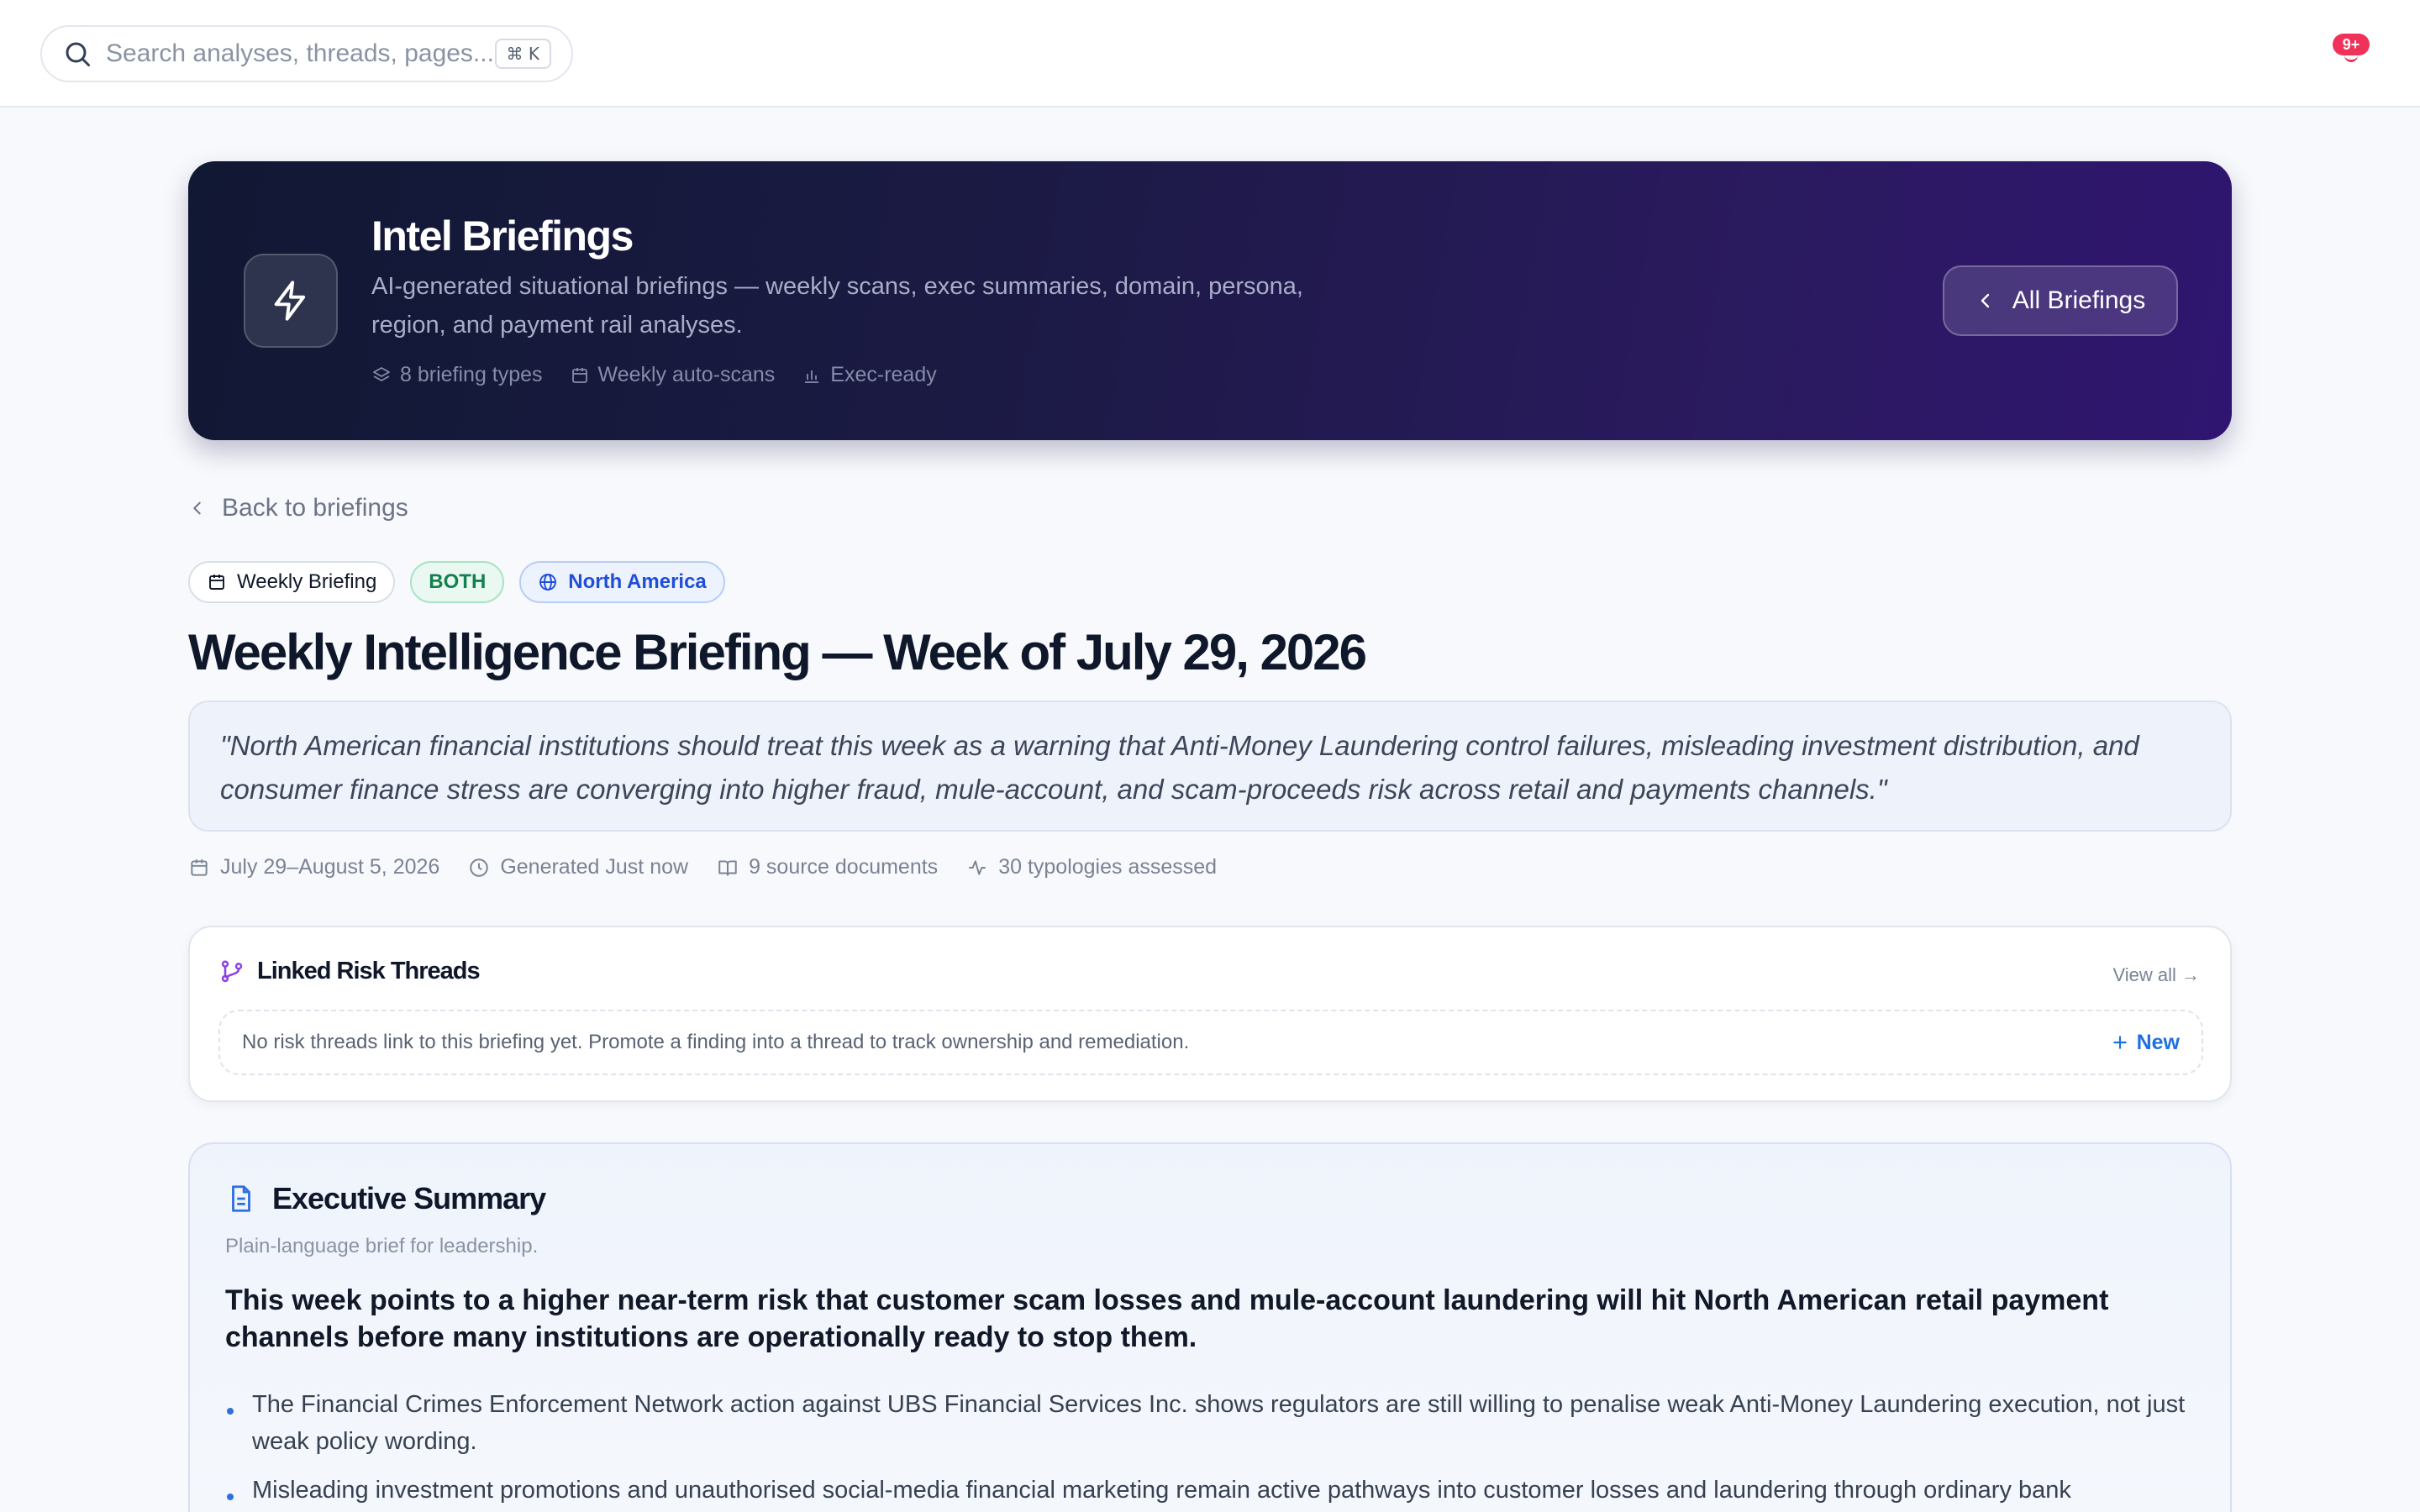 The image size is (2420, 1512). Describe the element at coordinates (382, 1246) in the screenshot. I see `exec-summary-subtitle: Plain-language brief for leadership.` at that location.